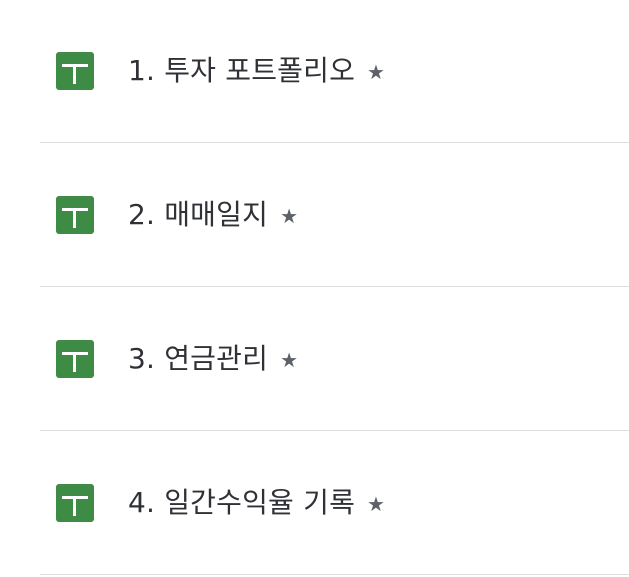 This screenshot has height=577, width=629. What do you see at coordinates (334, 574) in the screenshot?
I see `divider` at bounding box center [334, 574].